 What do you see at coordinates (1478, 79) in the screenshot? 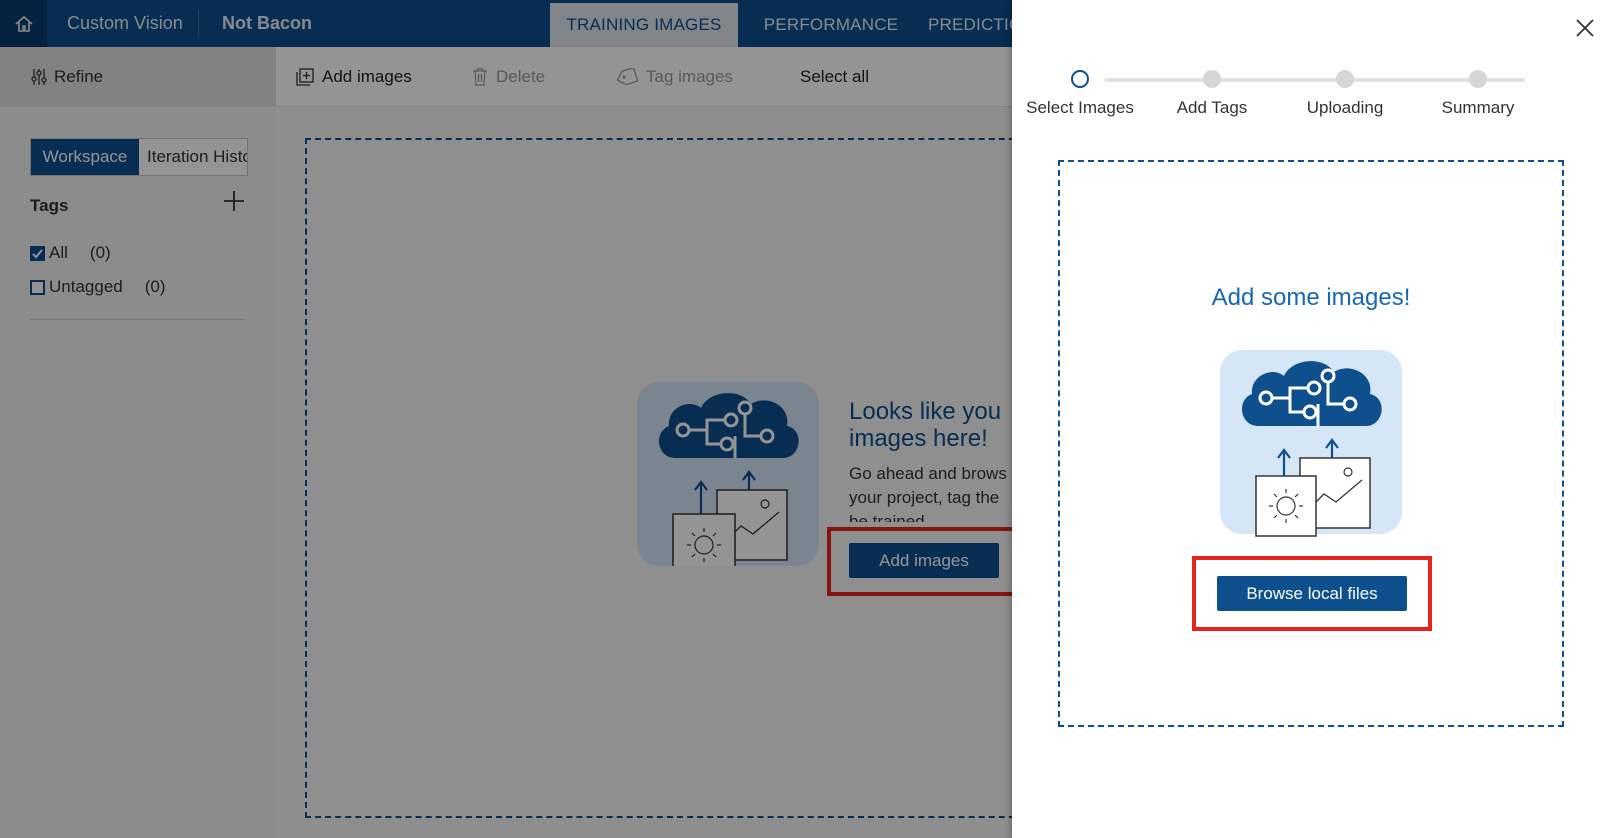
I see `step-dot-summary` at bounding box center [1478, 79].